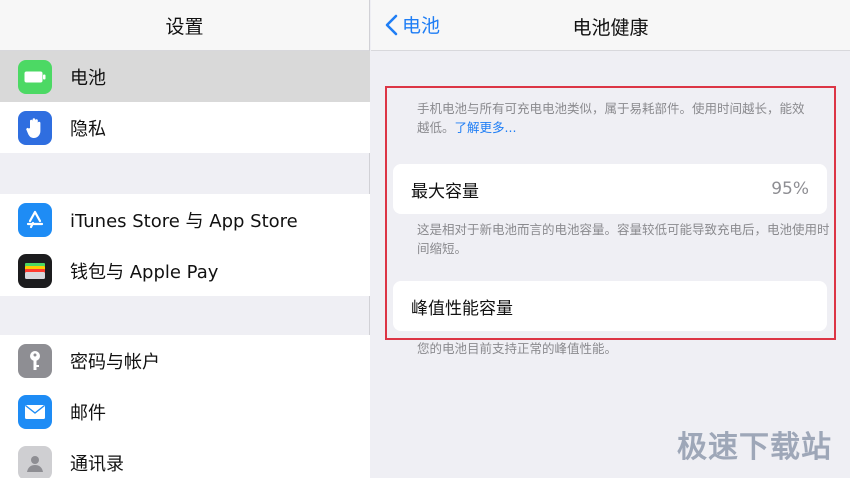  What do you see at coordinates (88, 78) in the screenshot?
I see `sidebar-item-label: 电池` at bounding box center [88, 78].